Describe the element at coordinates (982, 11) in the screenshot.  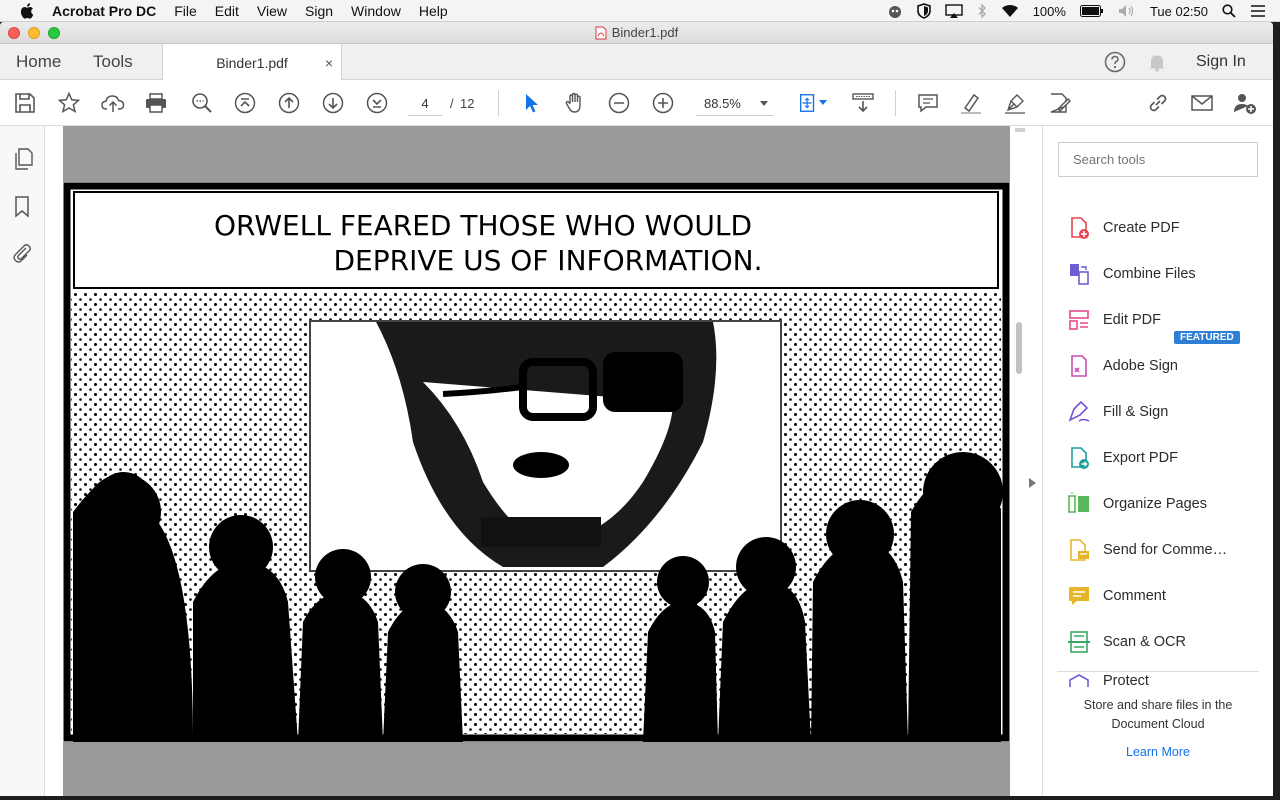
I see `bluetooth-icon` at that location.